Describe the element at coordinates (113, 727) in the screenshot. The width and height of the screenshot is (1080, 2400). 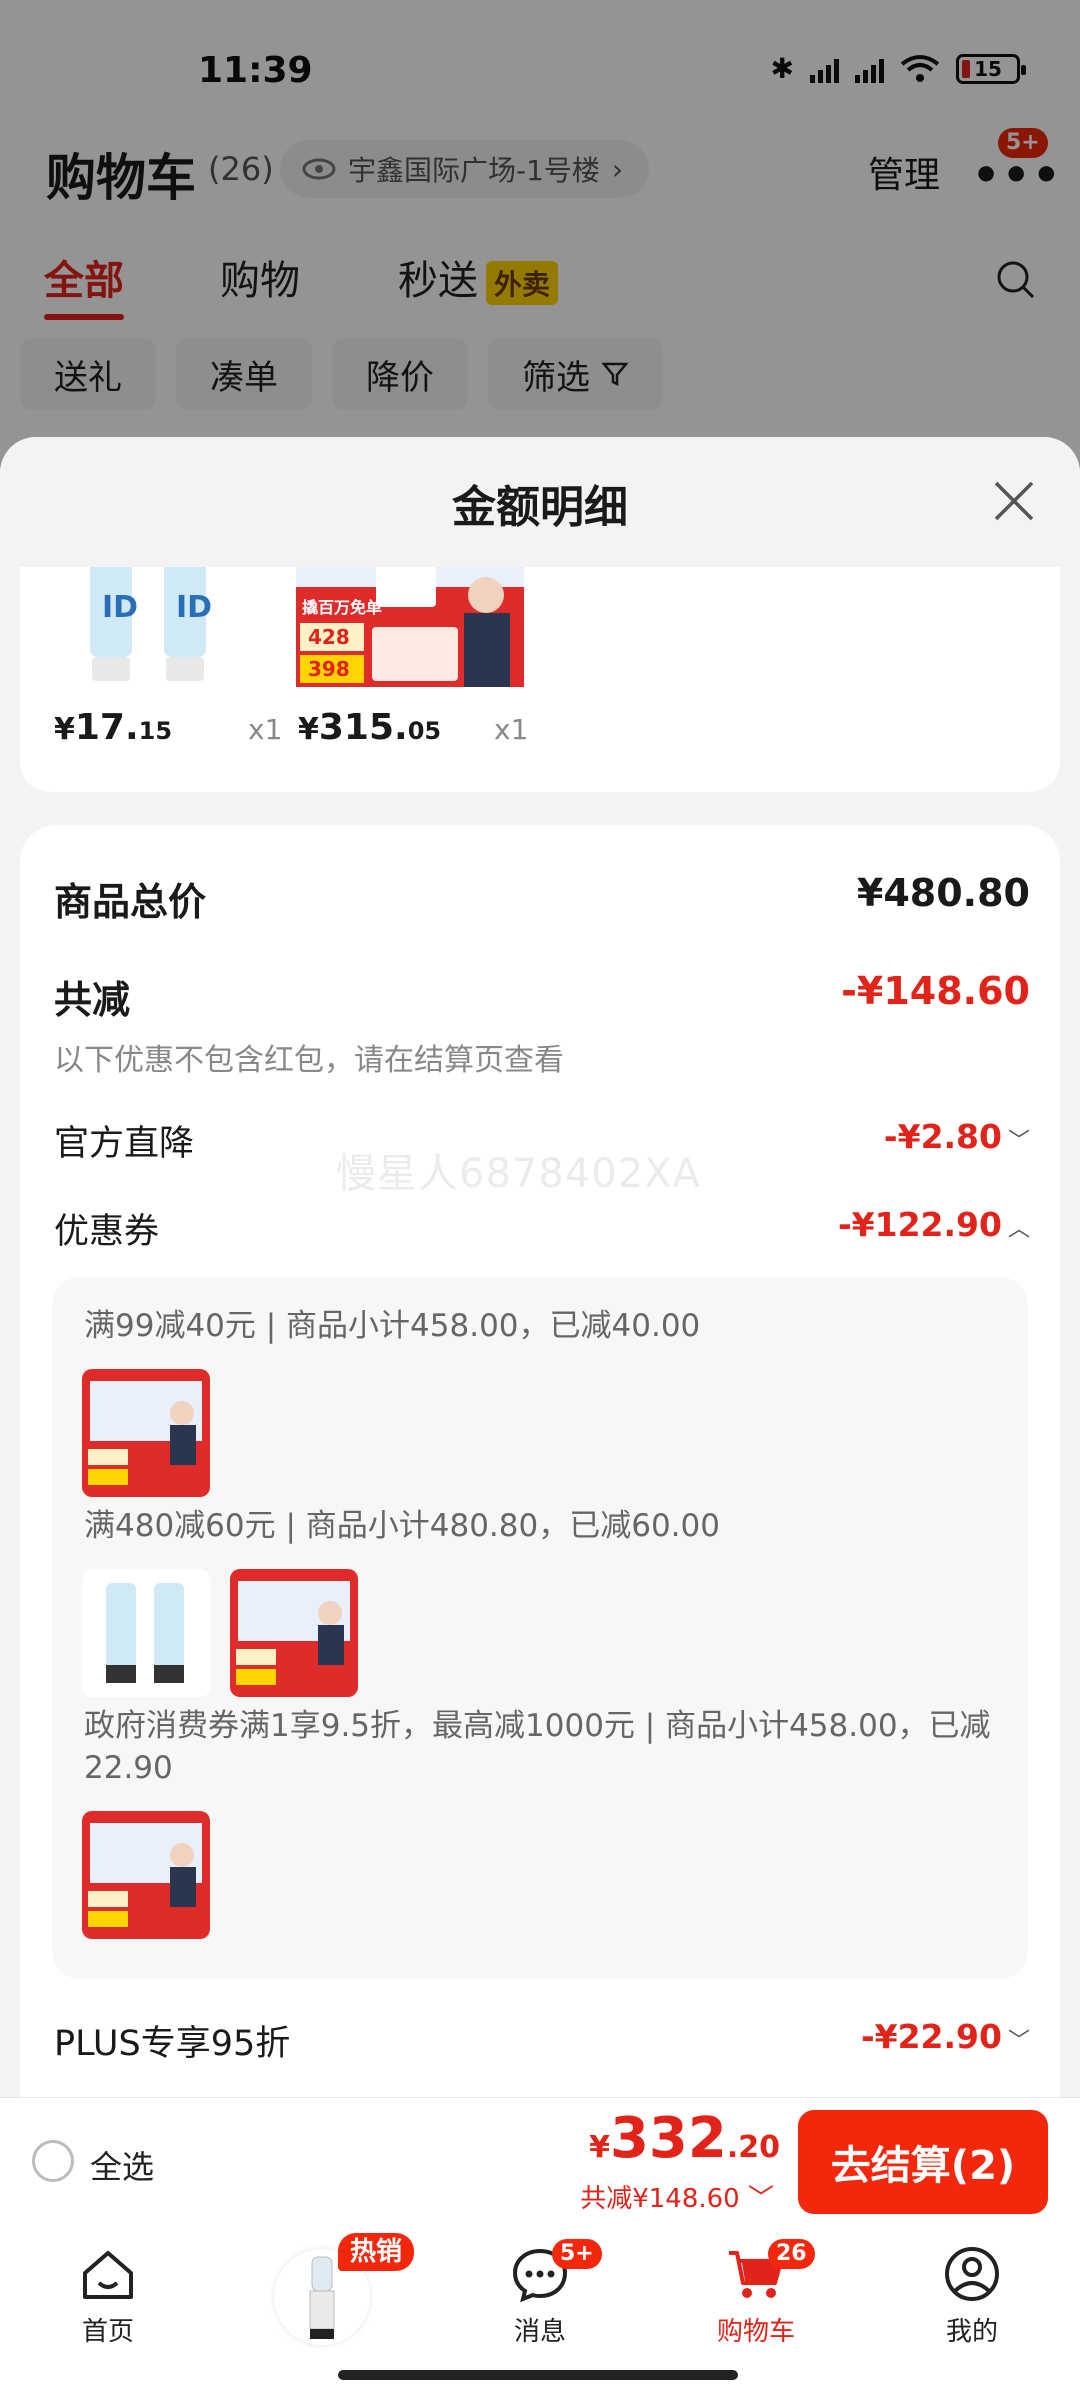
I see `product-price: ¥17.15` at that location.